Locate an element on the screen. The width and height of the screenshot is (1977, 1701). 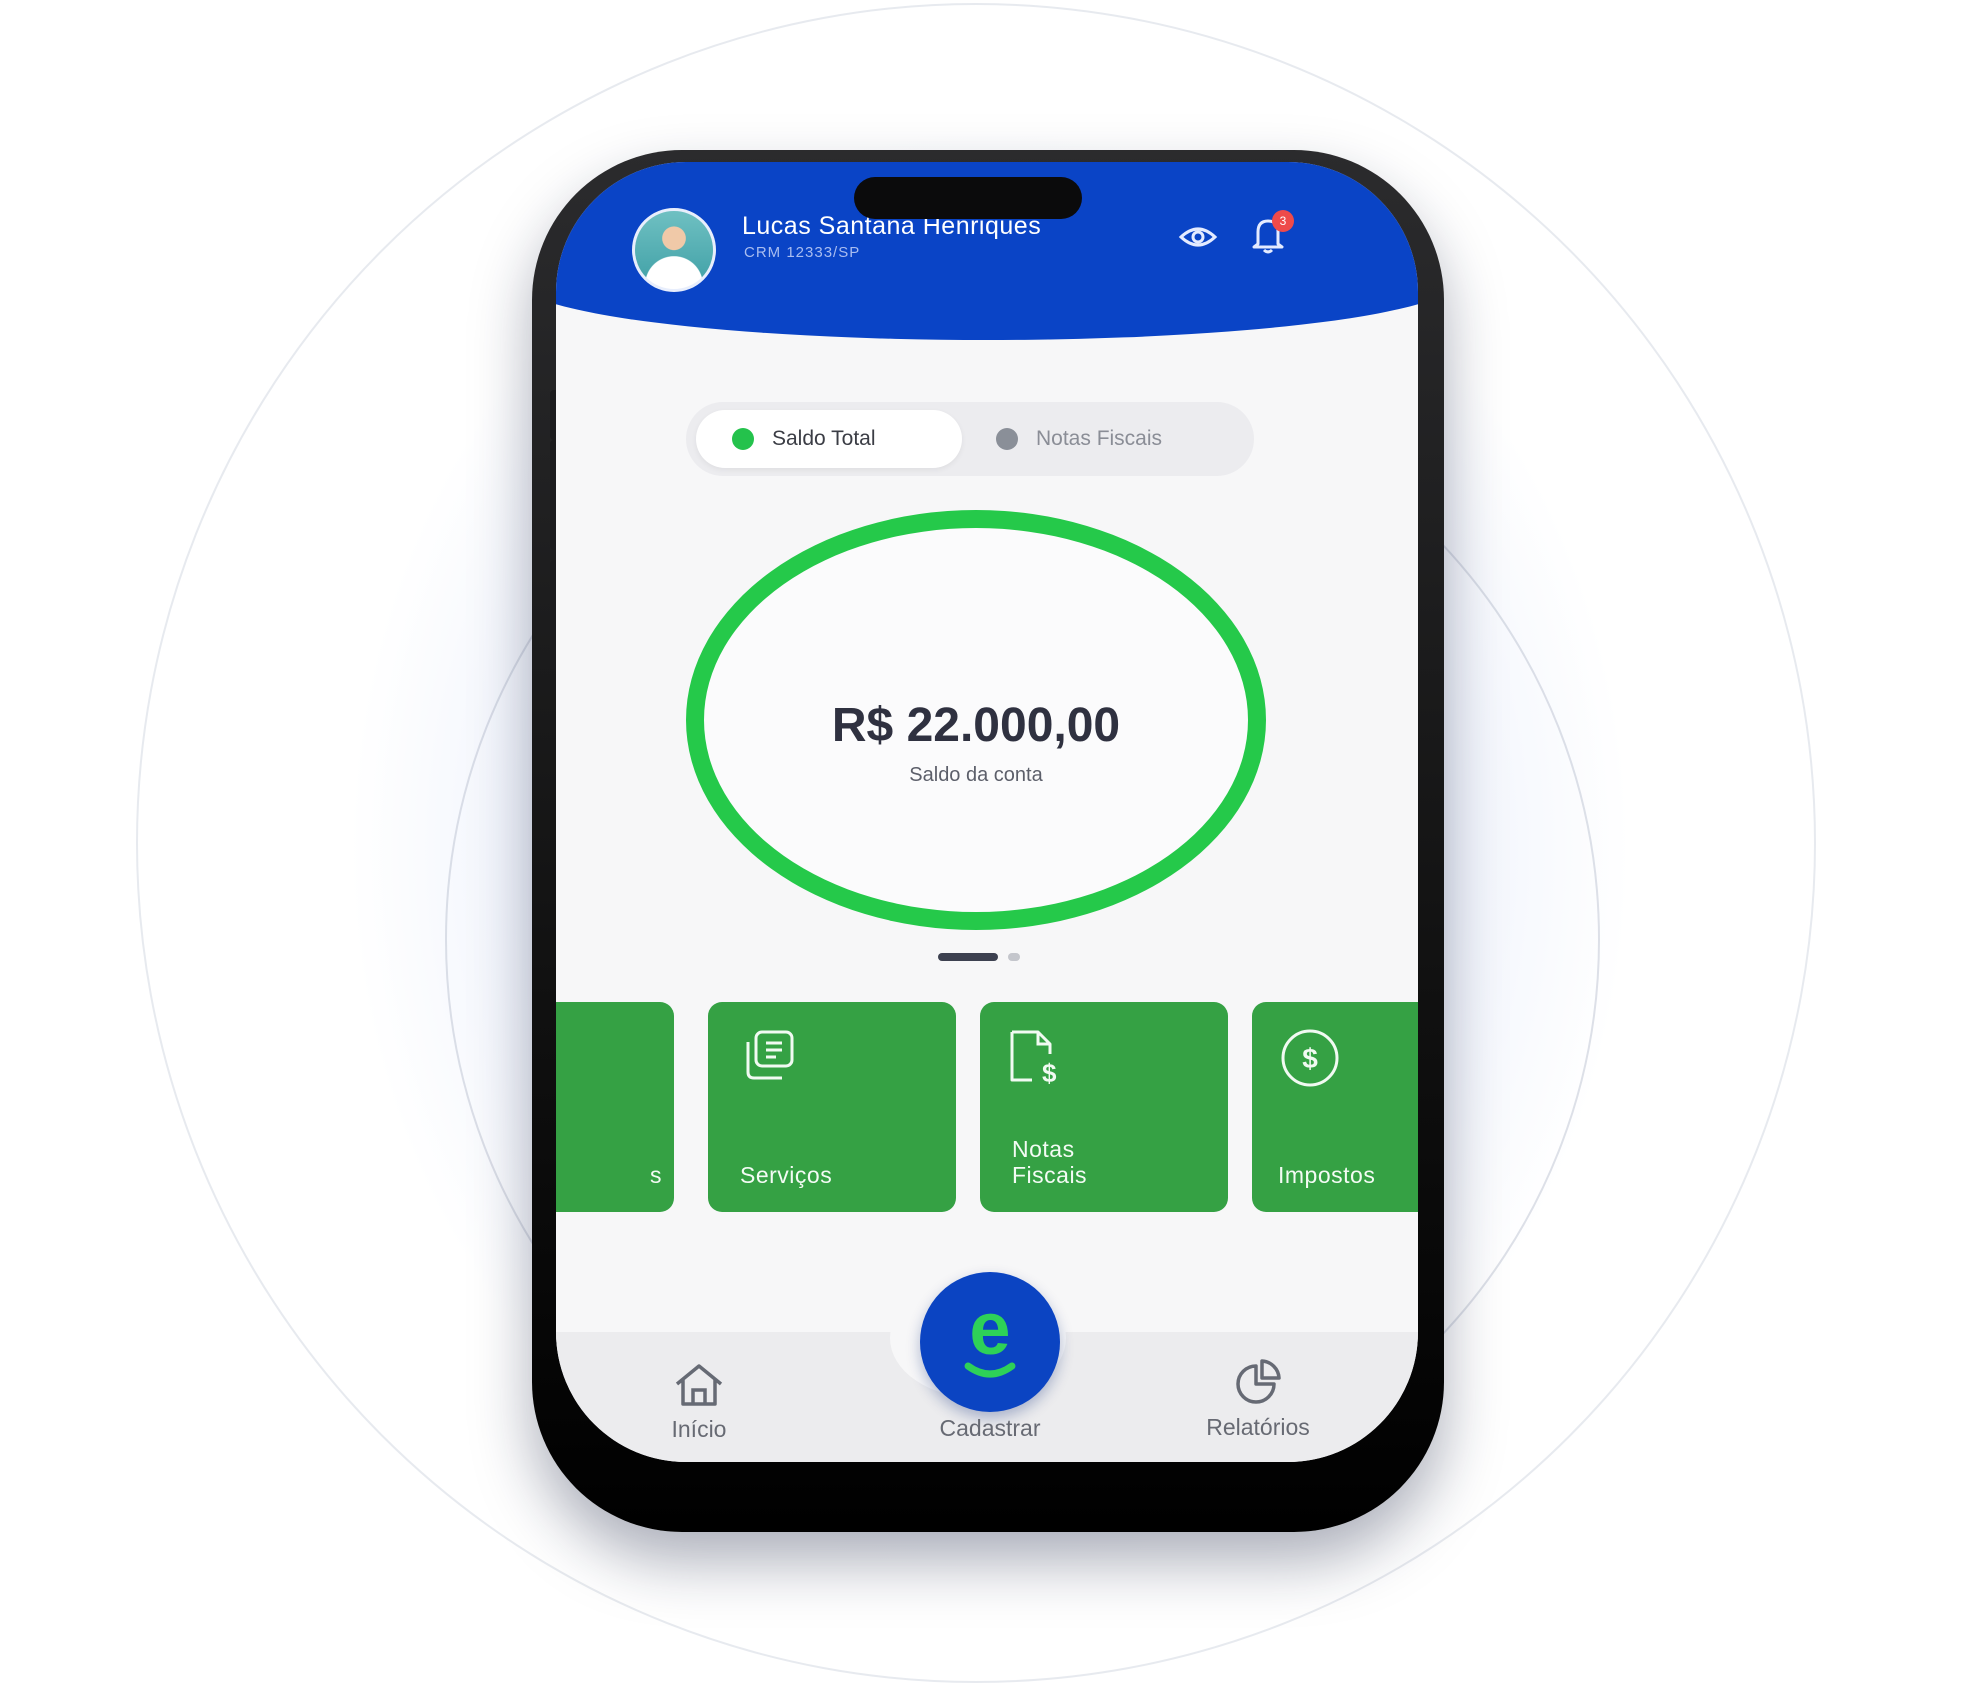
card-label: Impostos is located at coordinates (1327, 1175).